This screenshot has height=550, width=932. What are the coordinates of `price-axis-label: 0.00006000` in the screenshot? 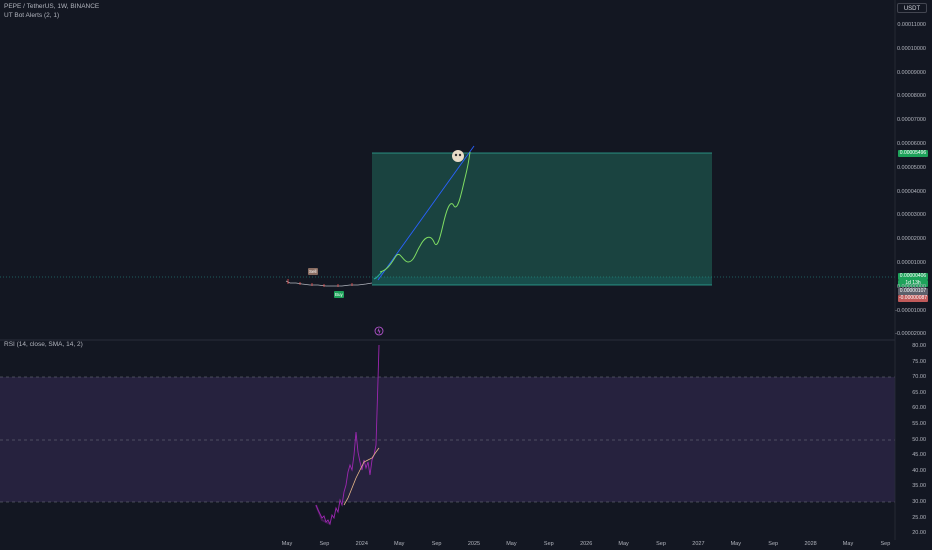 It's located at (911, 144).